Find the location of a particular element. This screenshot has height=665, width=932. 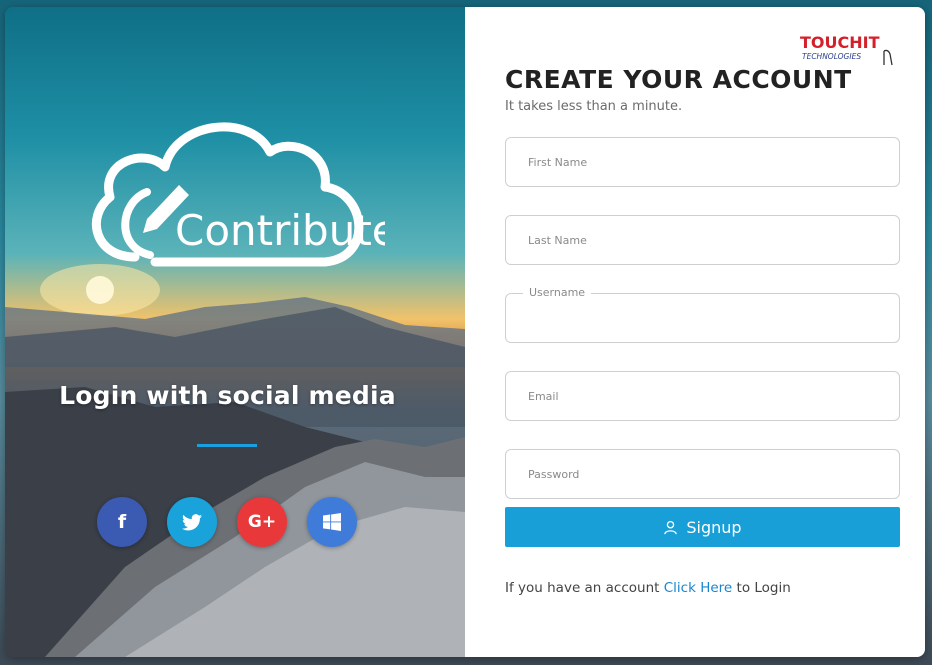

facebook-login-button: f is located at coordinates (122, 522).